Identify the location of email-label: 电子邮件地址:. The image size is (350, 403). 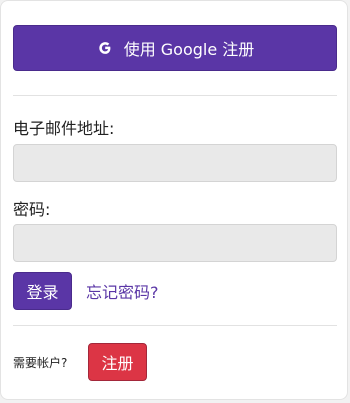
(64, 128).